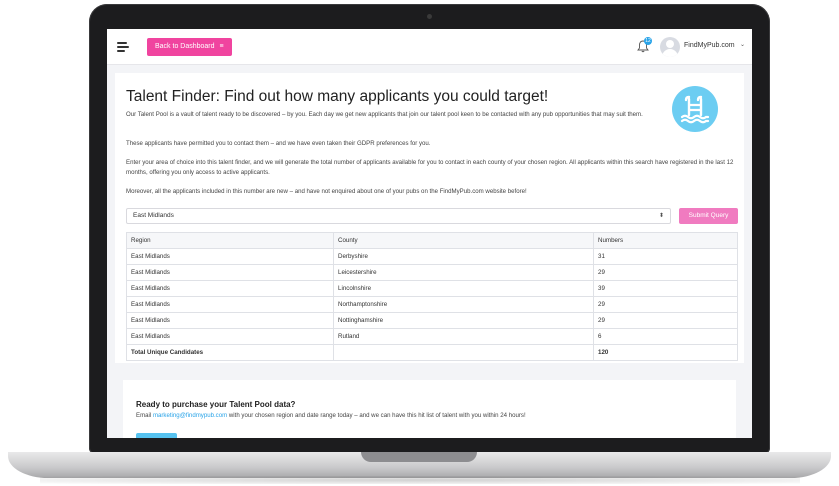 The height and width of the screenshot is (486, 839). Describe the element at coordinates (429, 47) in the screenshot. I see `top-bar: Back to Dashboard ≡ 12 FindMyPub.com ⌄` at that location.